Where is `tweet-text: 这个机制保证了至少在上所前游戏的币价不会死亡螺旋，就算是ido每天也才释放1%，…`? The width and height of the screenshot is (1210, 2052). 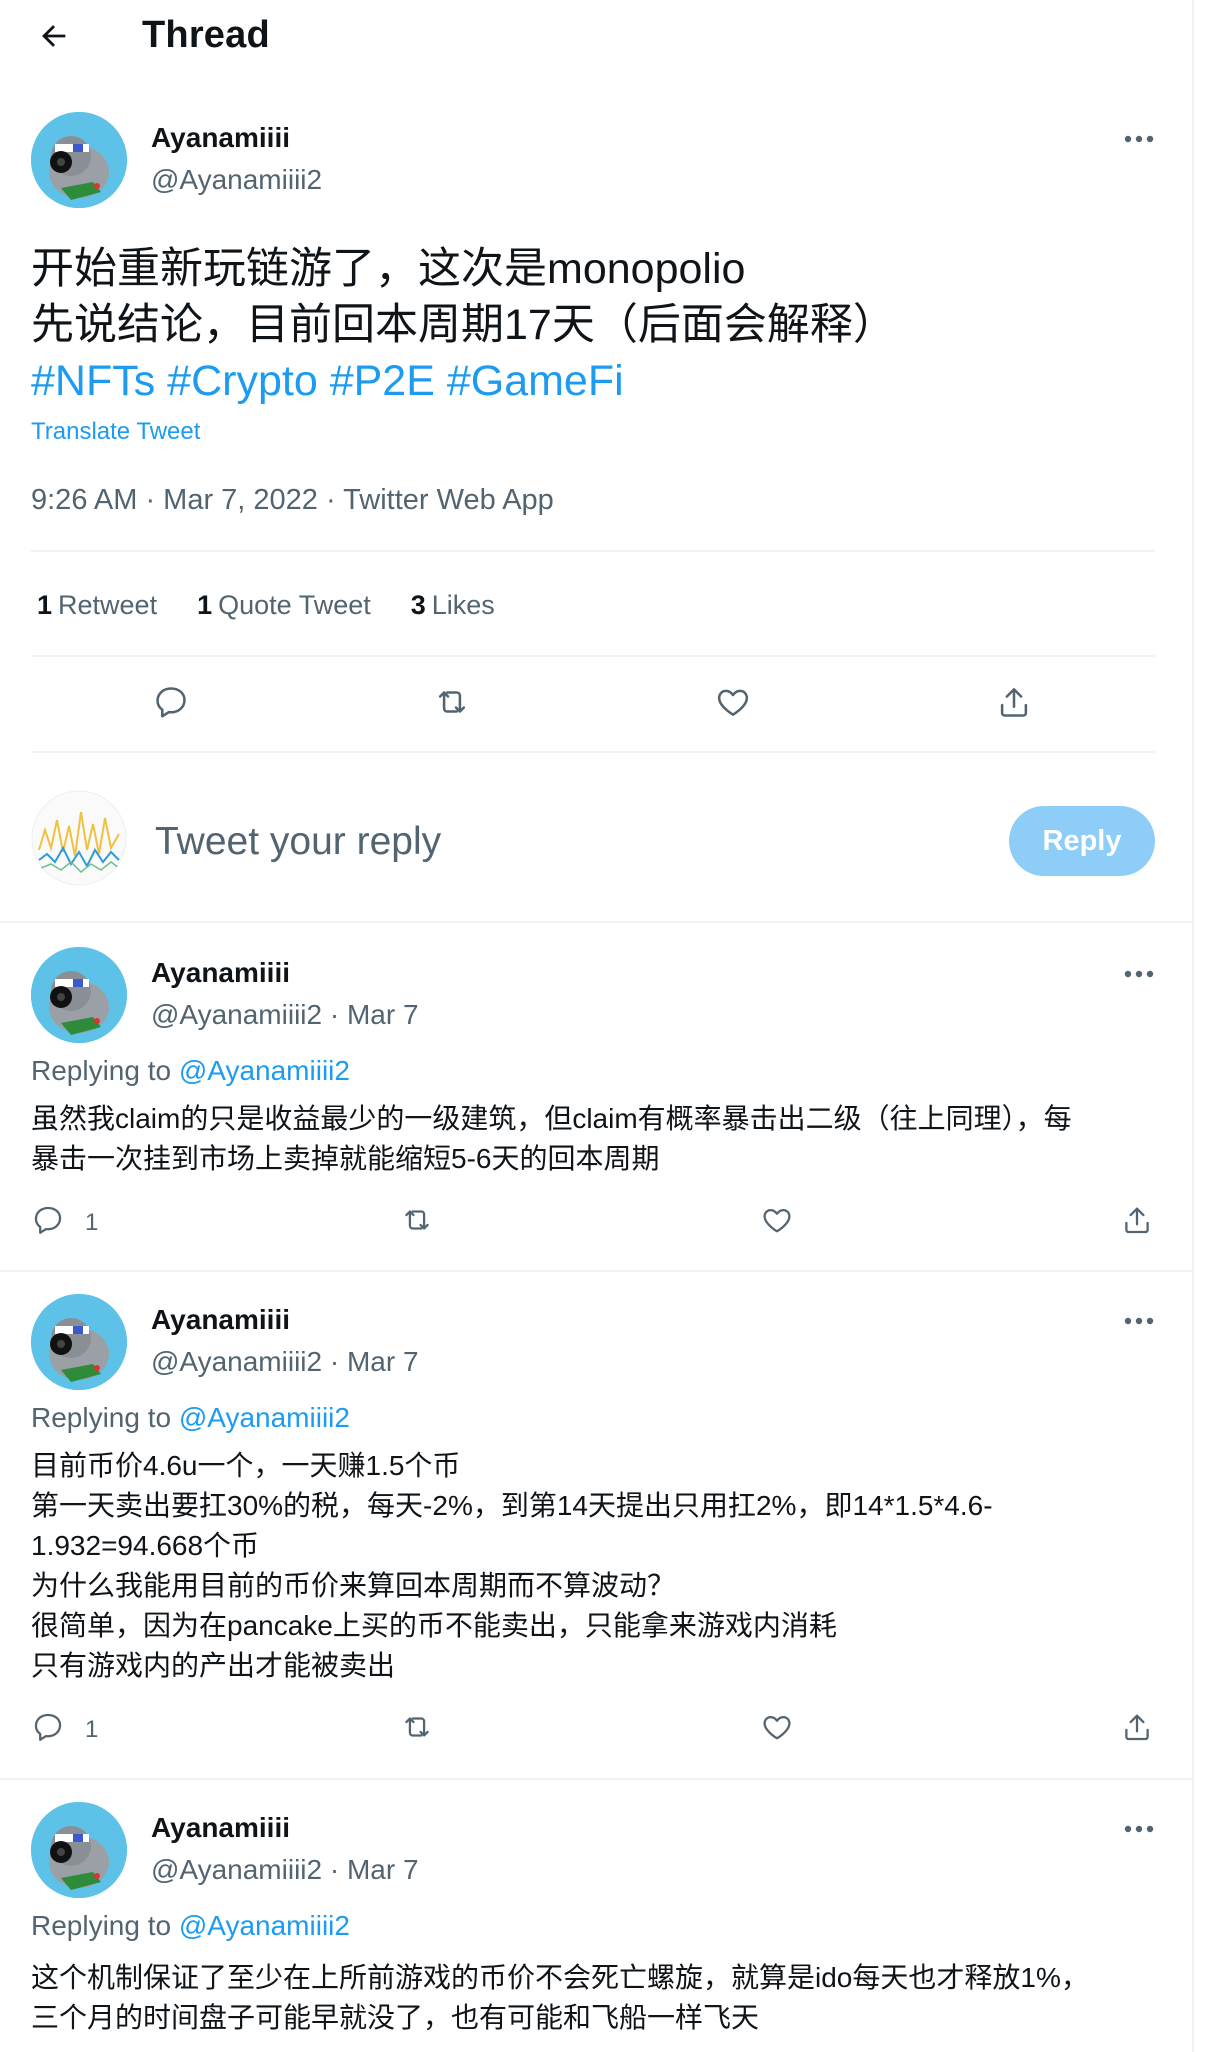 tweet-text: 这个机制保证了至少在上所前游戏的币价不会死亡螺旋，就算是ido每天也才释放1%，… is located at coordinates (601, 1998).